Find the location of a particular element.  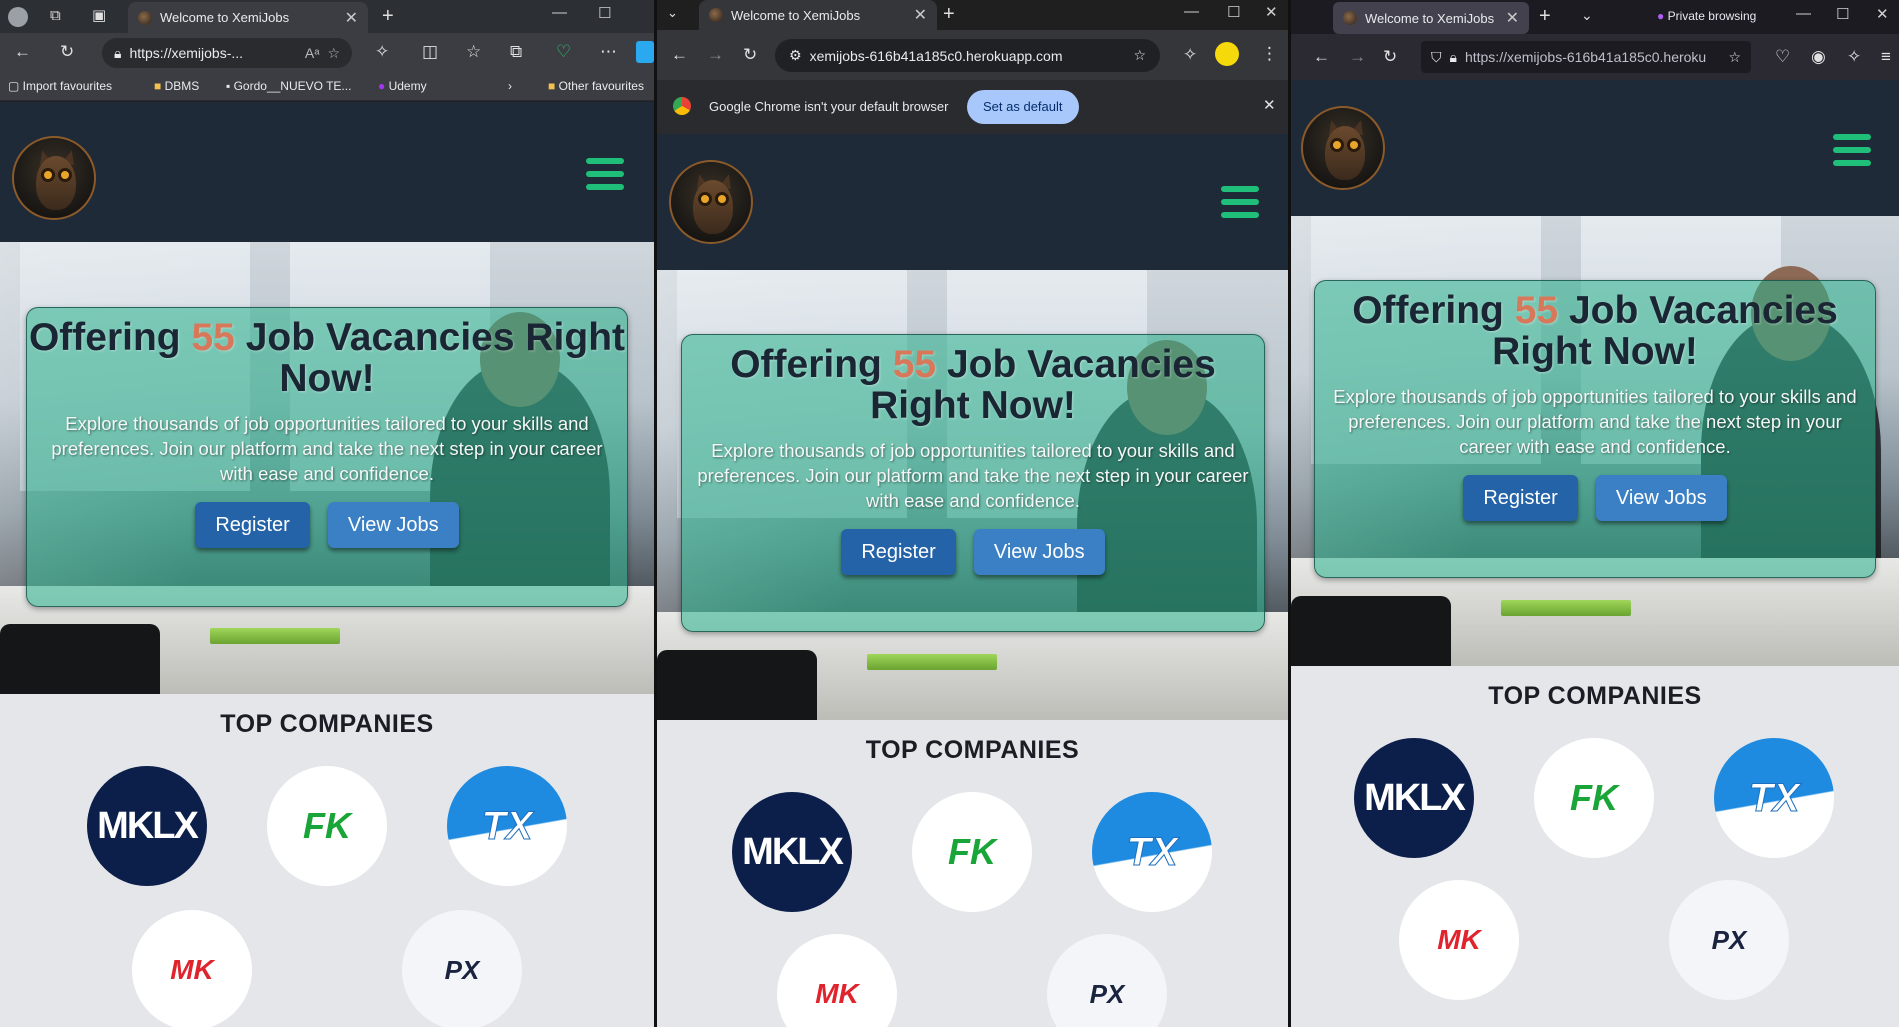

more-icon: ⋯ is located at coordinates (608, 51).